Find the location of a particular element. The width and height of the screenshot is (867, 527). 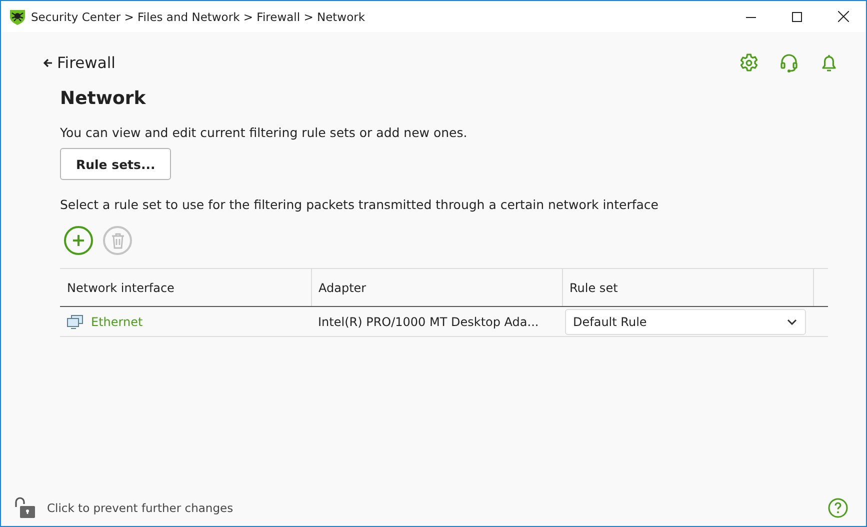

headset-icon is located at coordinates (789, 63).